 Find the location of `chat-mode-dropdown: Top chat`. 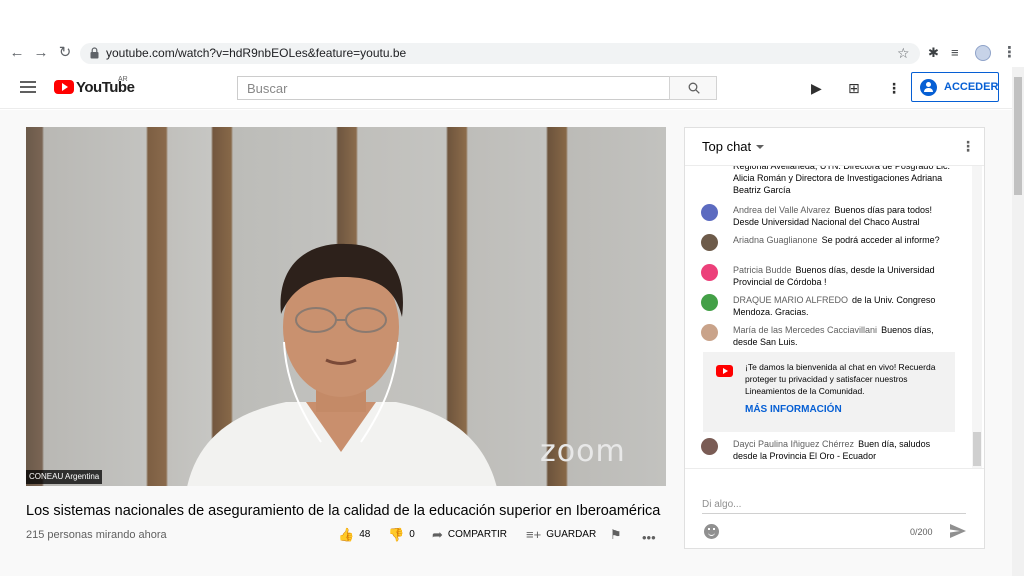

chat-mode-dropdown: Top chat is located at coordinates (733, 146).